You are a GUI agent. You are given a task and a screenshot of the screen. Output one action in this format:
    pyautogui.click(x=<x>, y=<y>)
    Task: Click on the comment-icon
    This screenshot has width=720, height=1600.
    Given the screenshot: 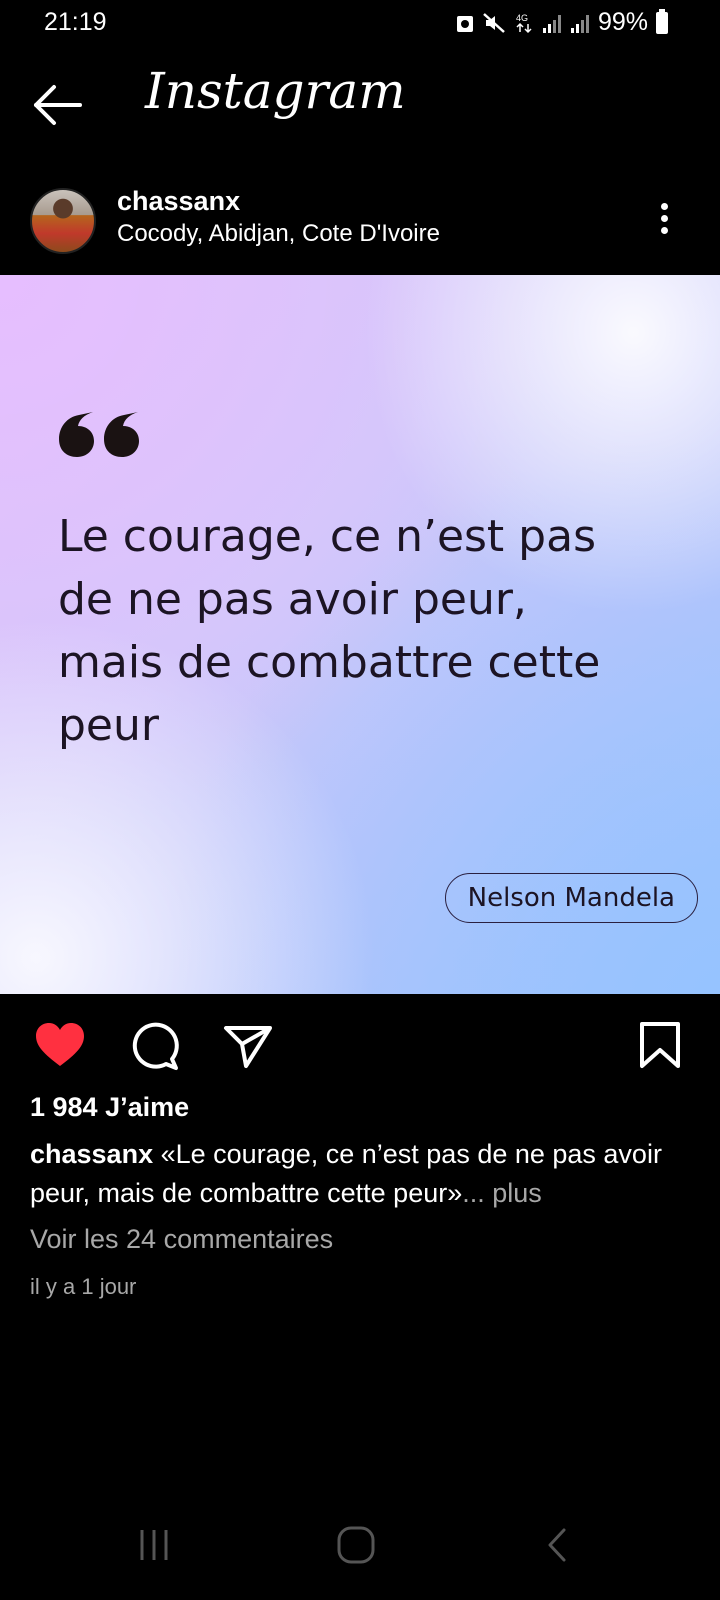 What is the action you would take?
    pyautogui.click(x=155, y=1046)
    